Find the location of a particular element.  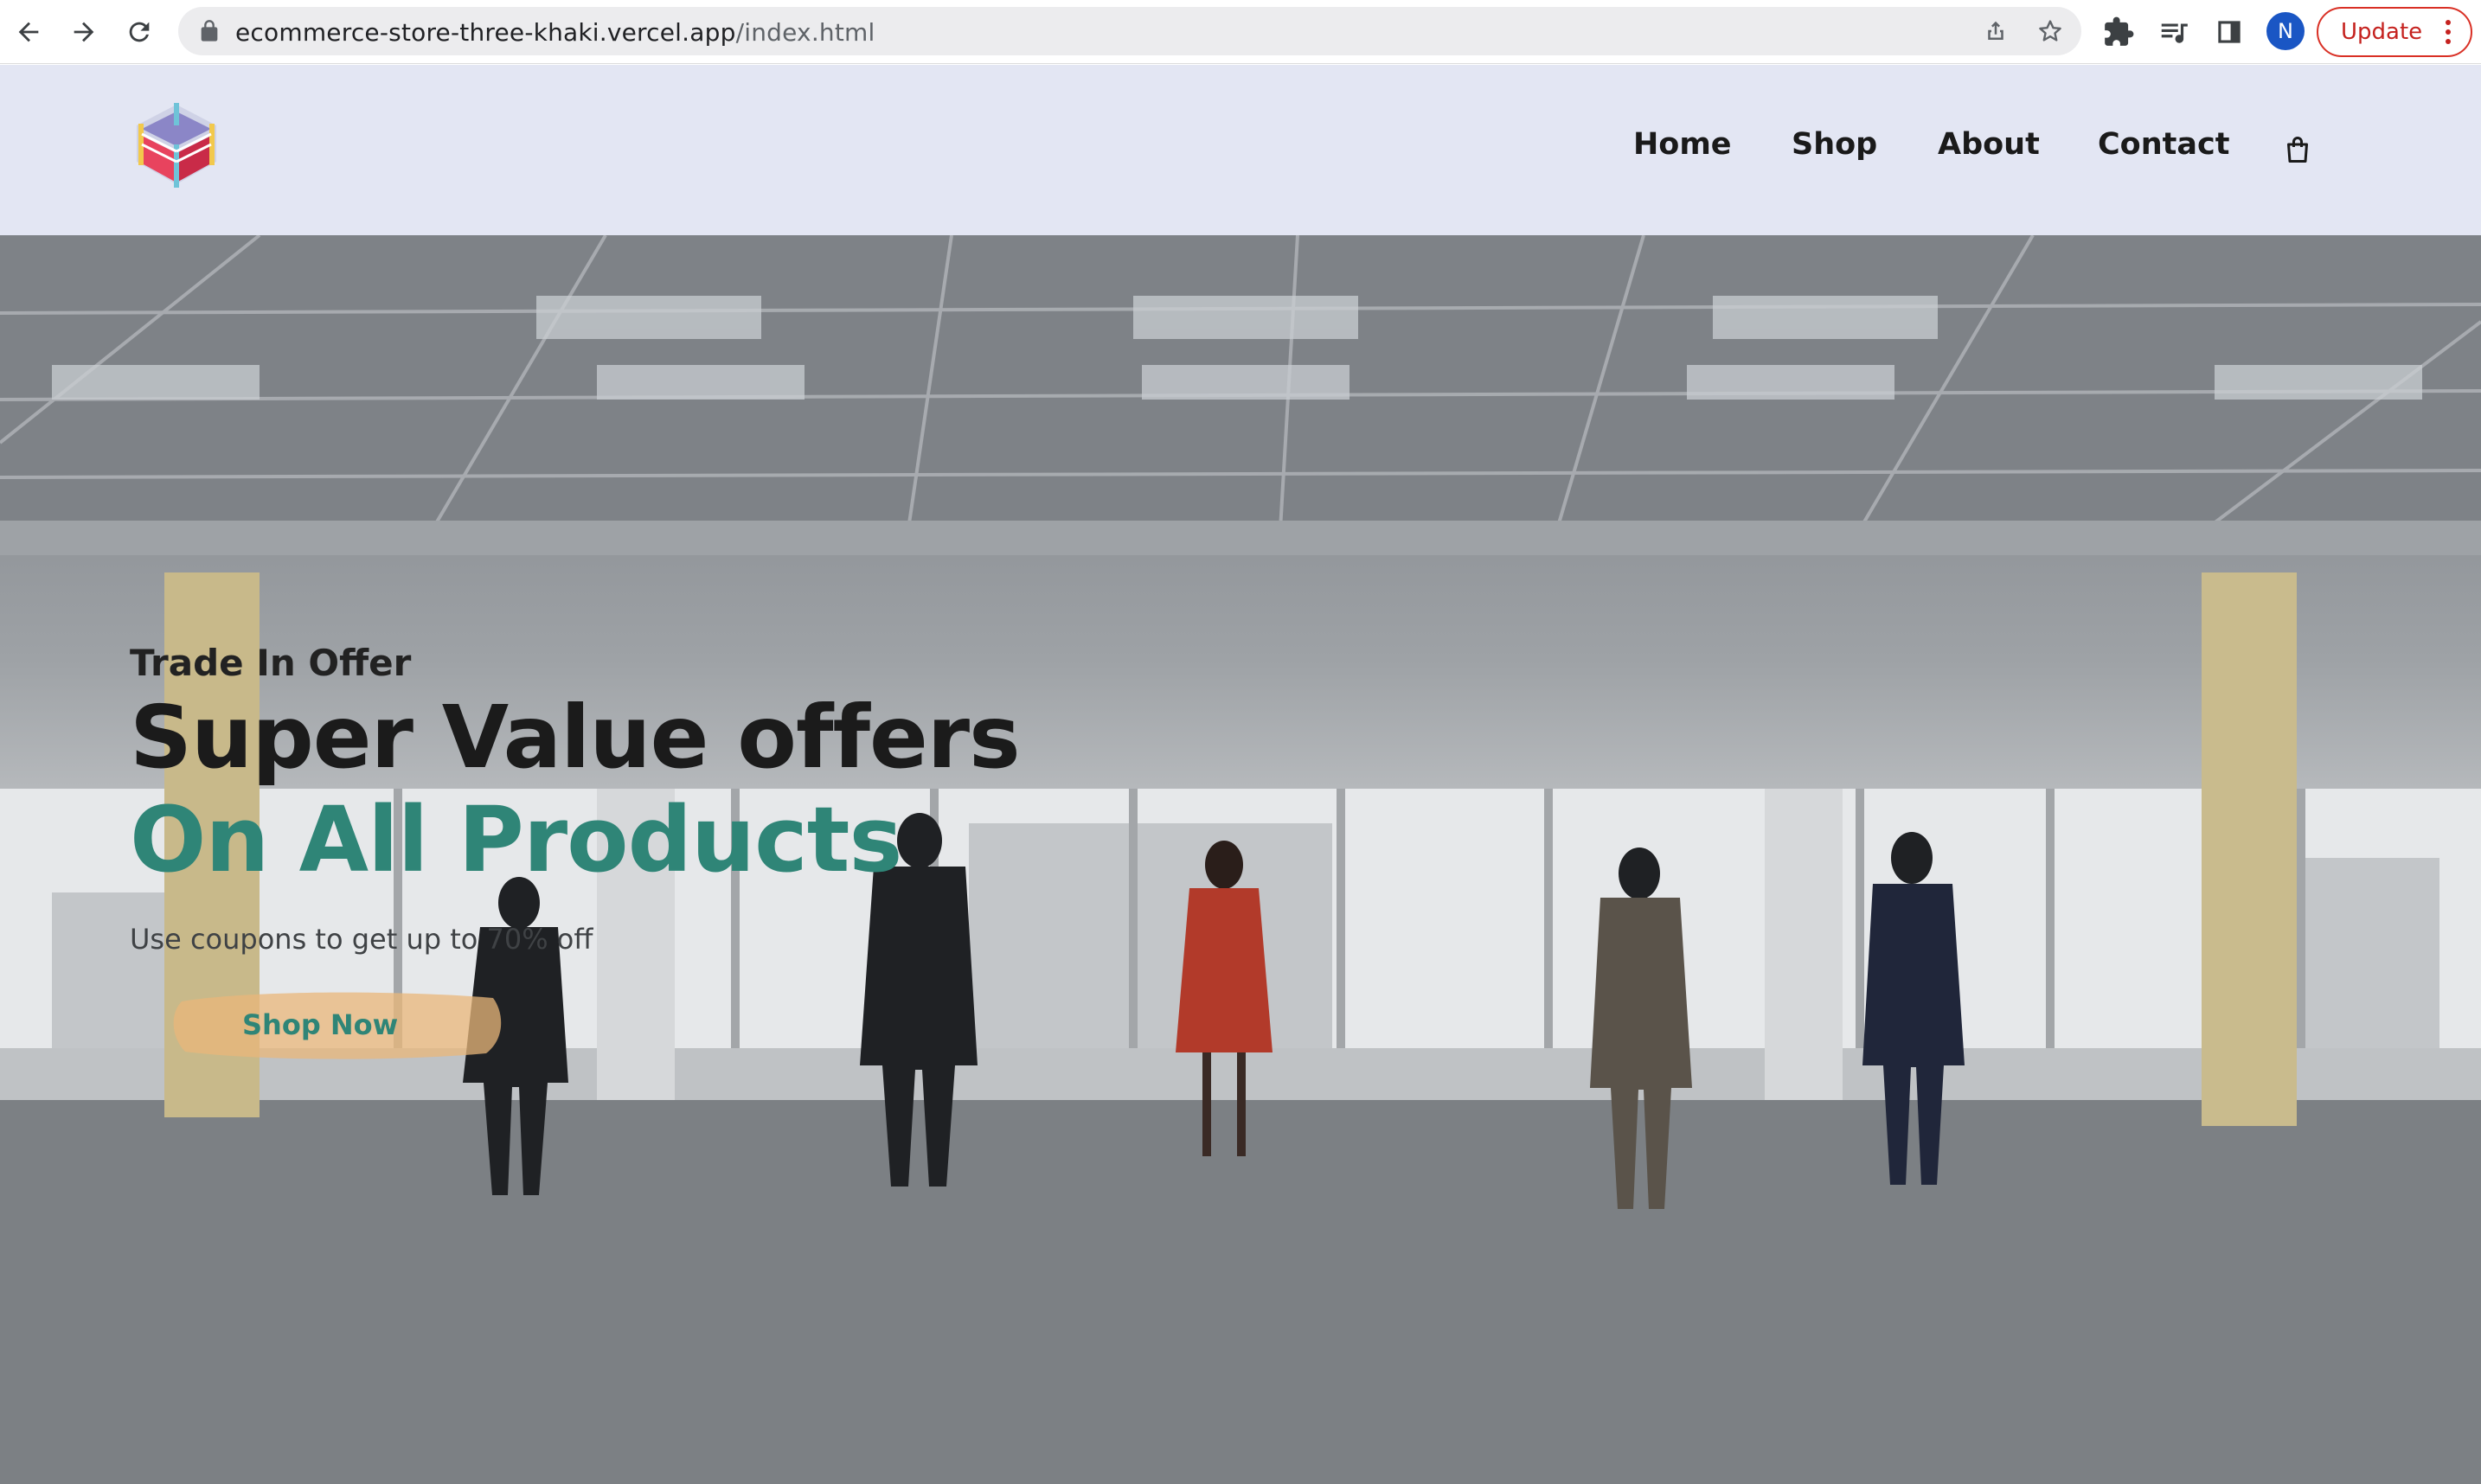

star-icon is located at coordinates (2050, 31).